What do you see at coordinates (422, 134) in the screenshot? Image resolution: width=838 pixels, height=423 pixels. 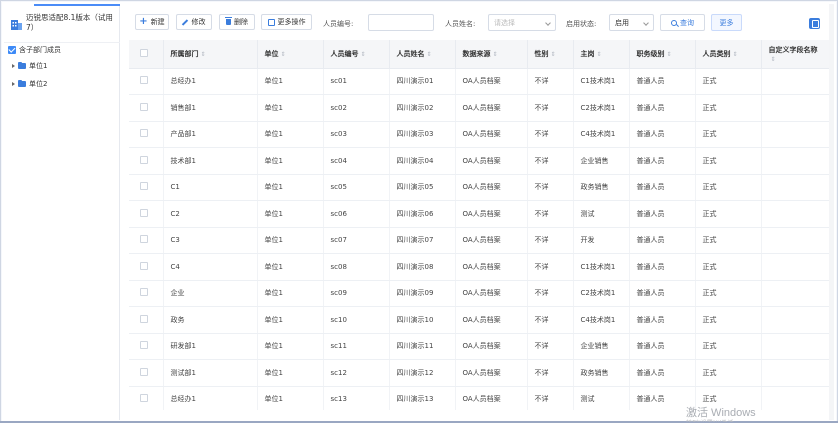 I see `table-cell: 四川演示03` at bounding box center [422, 134].